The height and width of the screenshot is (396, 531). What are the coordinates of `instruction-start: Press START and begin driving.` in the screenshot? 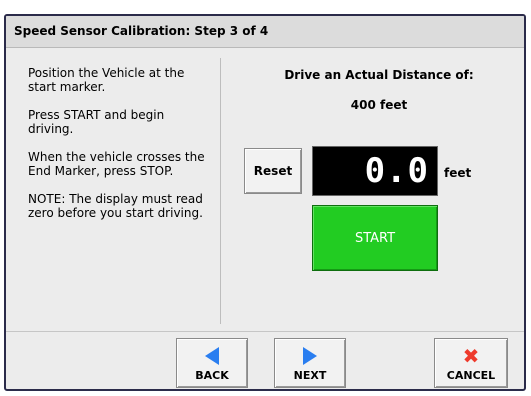 It's located at (96, 122).